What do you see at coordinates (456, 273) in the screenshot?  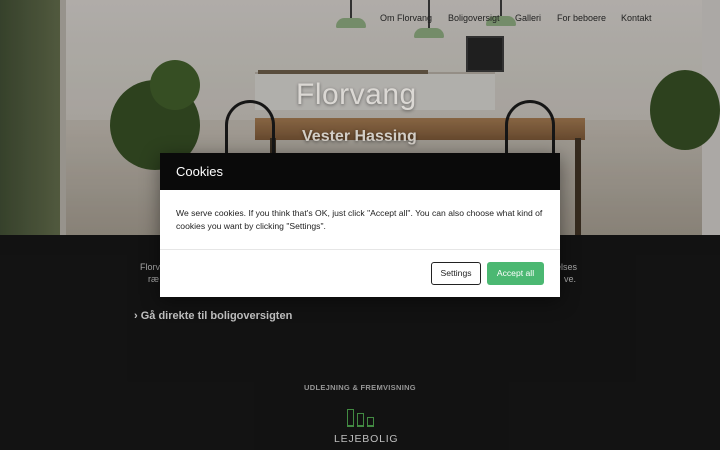 I see `cookie-settings-button: Settings` at bounding box center [456, 273].